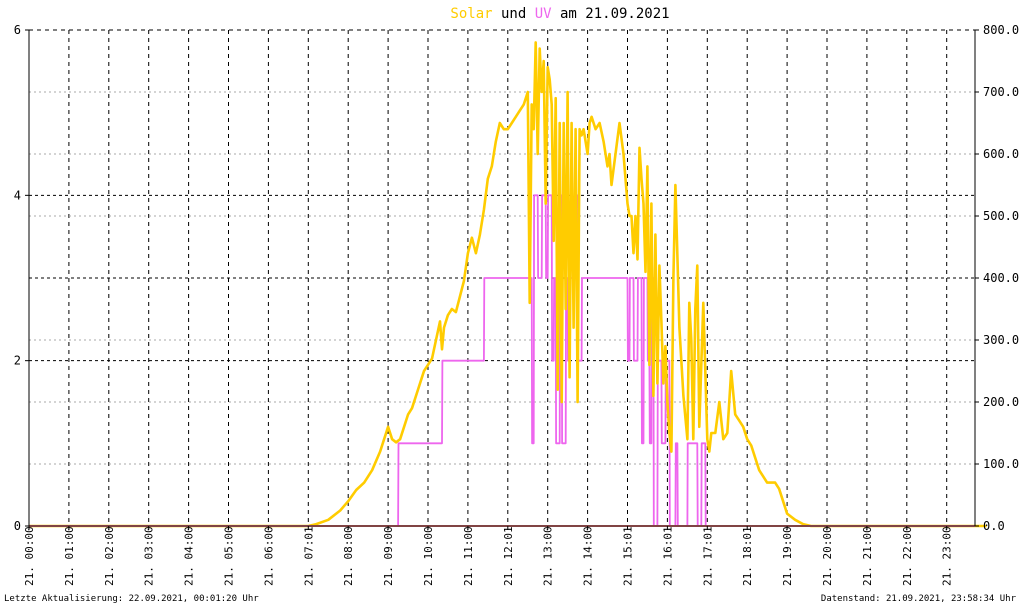 The height and width of the screenshot is (606, 1020). What do you see at coordinates (29, 556) in the screenshot?
I see `x-axis-tick-label: 21. 00:00` at bounding box center [29, 556].